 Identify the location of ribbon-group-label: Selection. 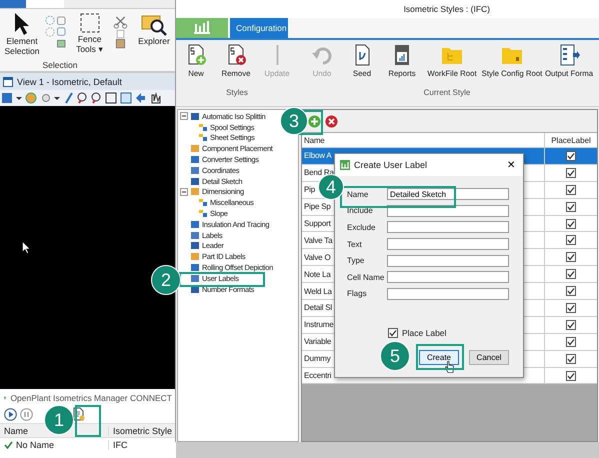
(60, 65).